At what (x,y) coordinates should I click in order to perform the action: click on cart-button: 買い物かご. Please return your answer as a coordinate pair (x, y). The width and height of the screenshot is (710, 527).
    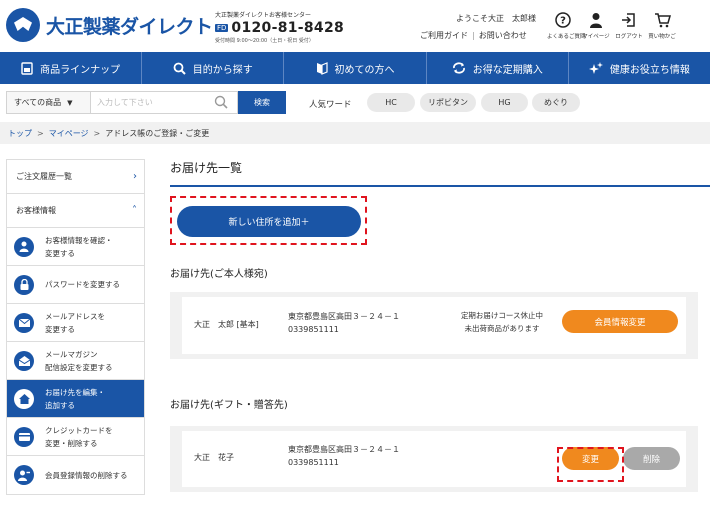
    Looking at the image, I should click on (662, 26).